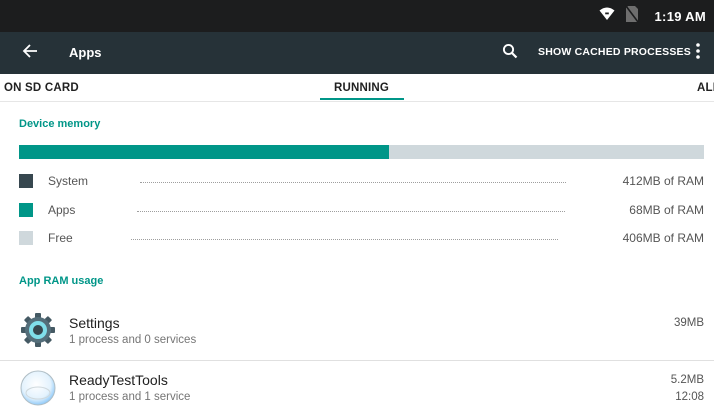 The width and height of the screenshot is (714, 412). I want to click on tab-bar: ON SD CARD RUNNING ALL, so click(357, 88).